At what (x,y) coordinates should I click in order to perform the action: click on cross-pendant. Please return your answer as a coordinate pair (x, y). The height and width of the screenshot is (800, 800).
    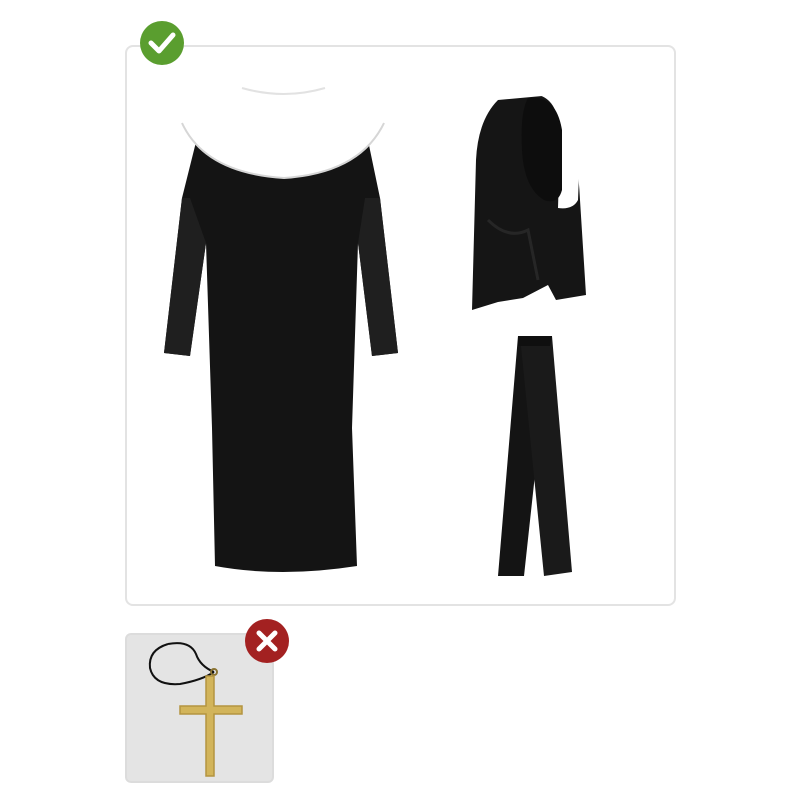
    Looking at the image, I should click on (211, 726).